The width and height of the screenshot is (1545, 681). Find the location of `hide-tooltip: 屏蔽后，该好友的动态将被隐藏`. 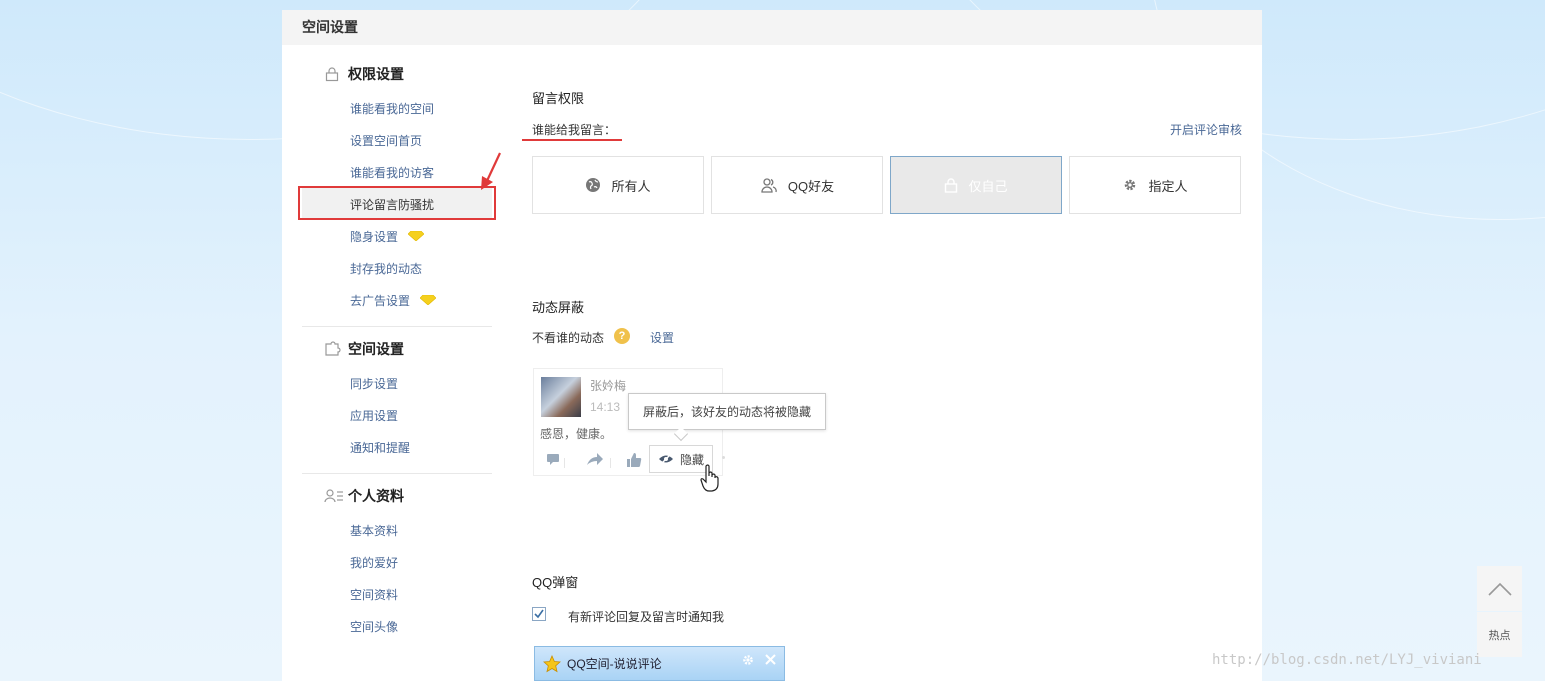

hide-tooltip: 屏蔽后，该好友的动态将被隐藏 is located at coordinates (727, 411).